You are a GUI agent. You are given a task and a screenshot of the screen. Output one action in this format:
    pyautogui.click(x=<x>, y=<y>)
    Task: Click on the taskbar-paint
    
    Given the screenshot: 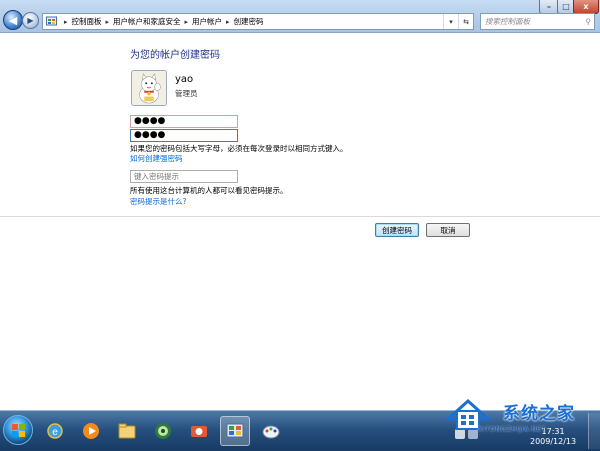 What is the action you would take?
    pyautogui.click(x=271, y=431)
    